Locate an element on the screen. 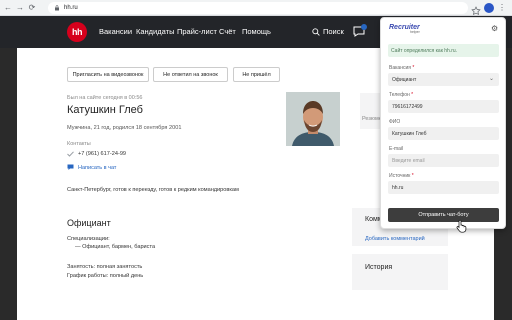 The image size is (512, 320). write-chat-link: Написать в чат is located at coordinates (97, 168).